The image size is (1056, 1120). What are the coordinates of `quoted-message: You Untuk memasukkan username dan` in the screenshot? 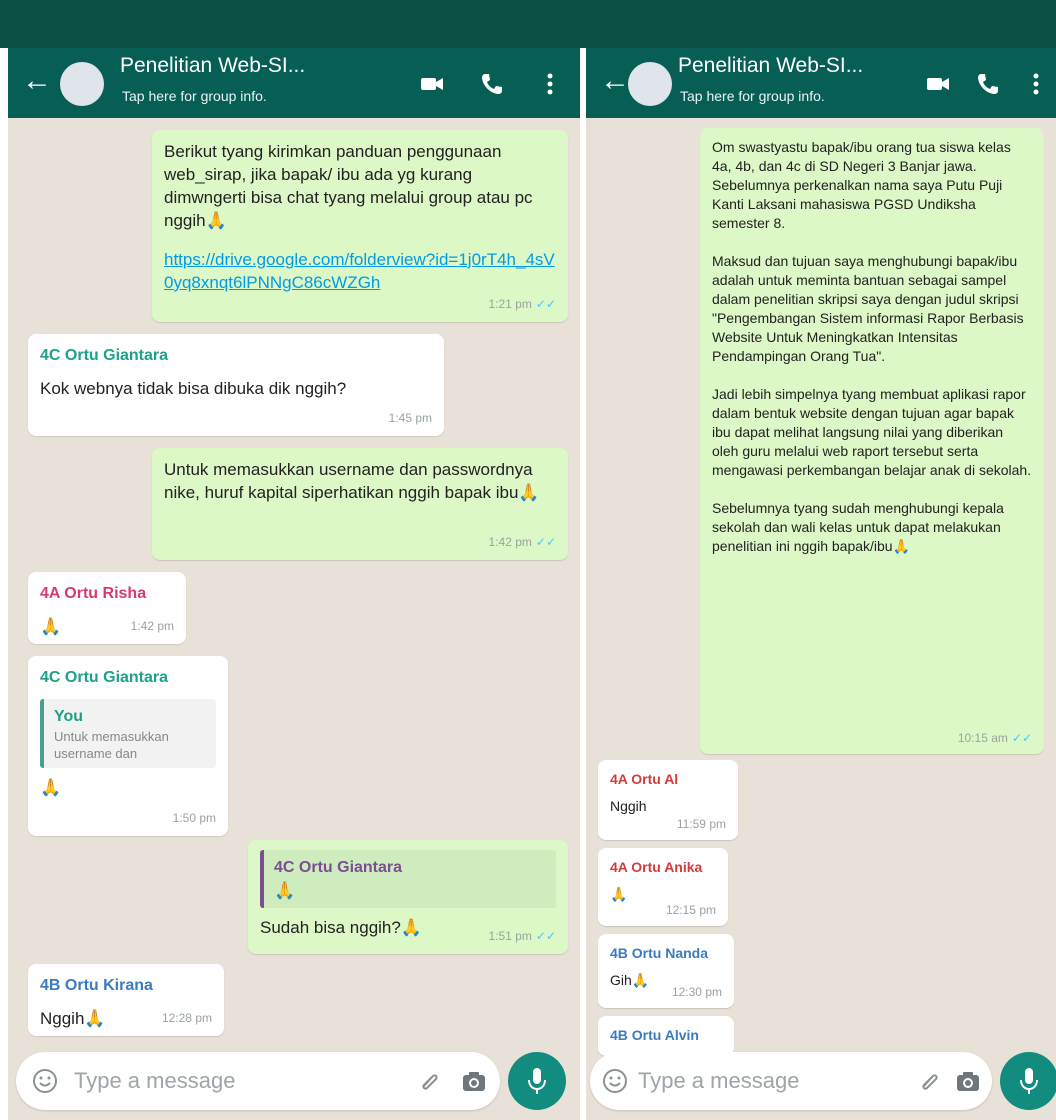 It's located at (128, 733).